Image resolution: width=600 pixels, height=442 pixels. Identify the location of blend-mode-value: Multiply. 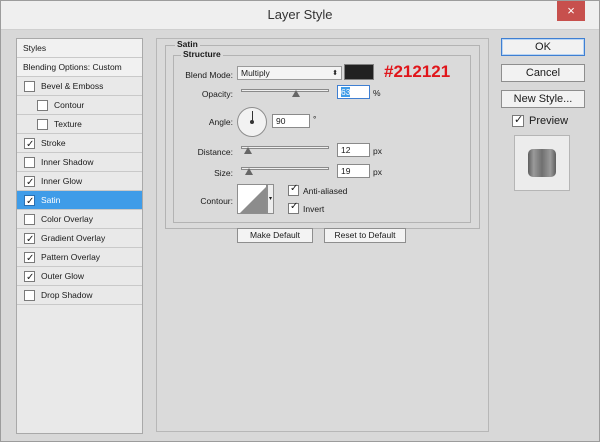
(255, 73).